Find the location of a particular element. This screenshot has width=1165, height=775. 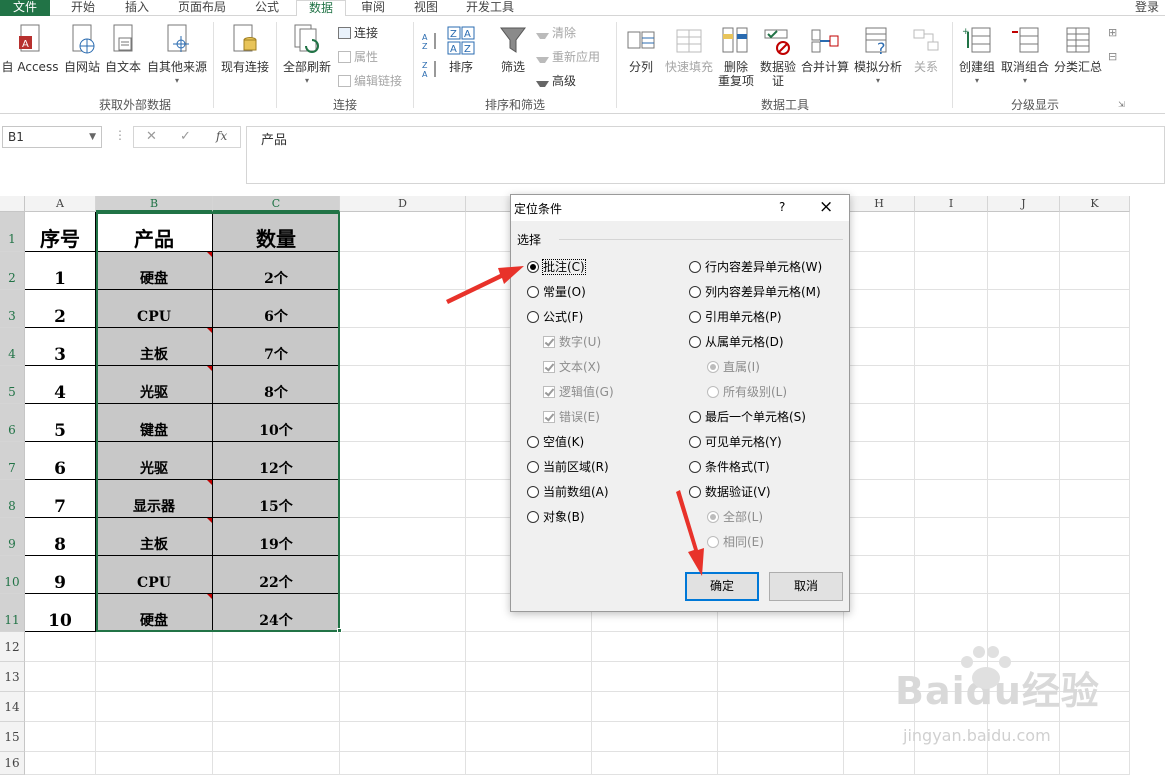

sort-ascending-button: AZZA is located at coordinates (430, 55).